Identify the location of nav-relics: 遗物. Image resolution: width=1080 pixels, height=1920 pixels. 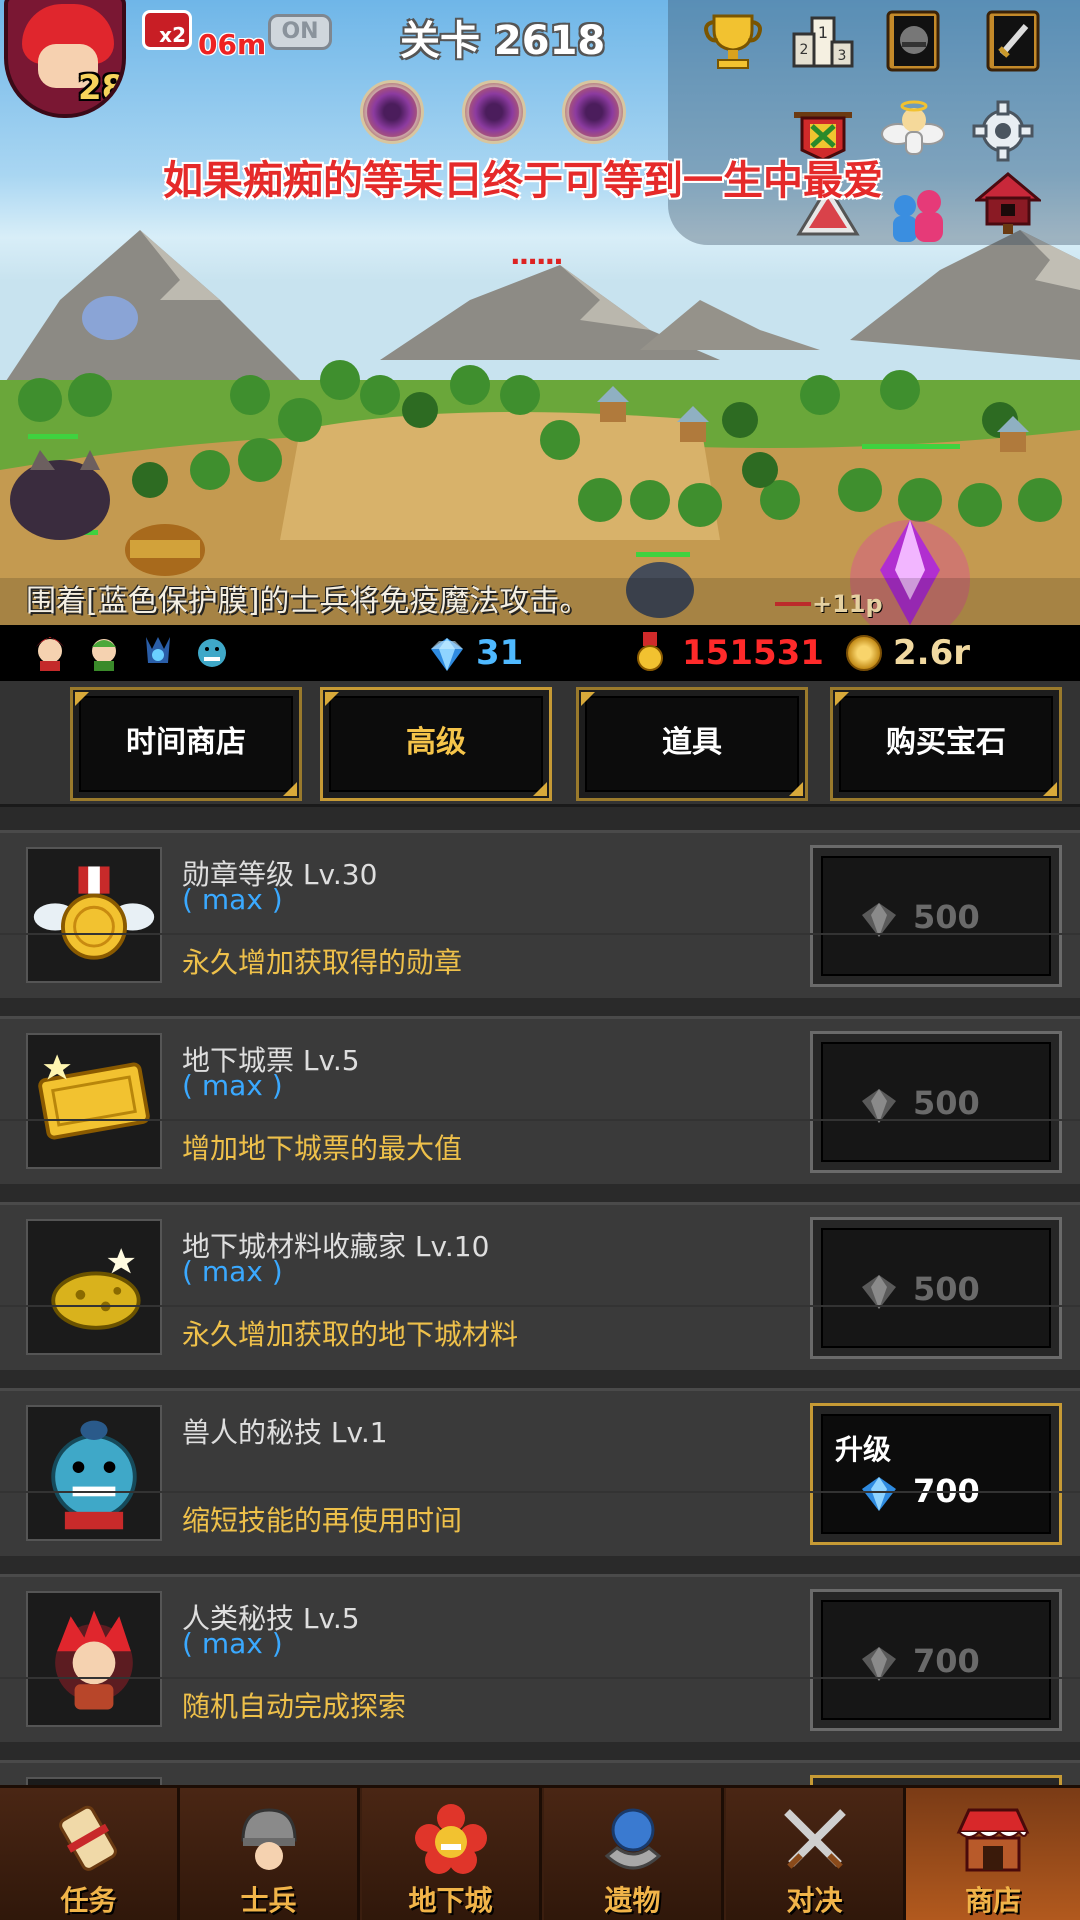
(634, 1854).